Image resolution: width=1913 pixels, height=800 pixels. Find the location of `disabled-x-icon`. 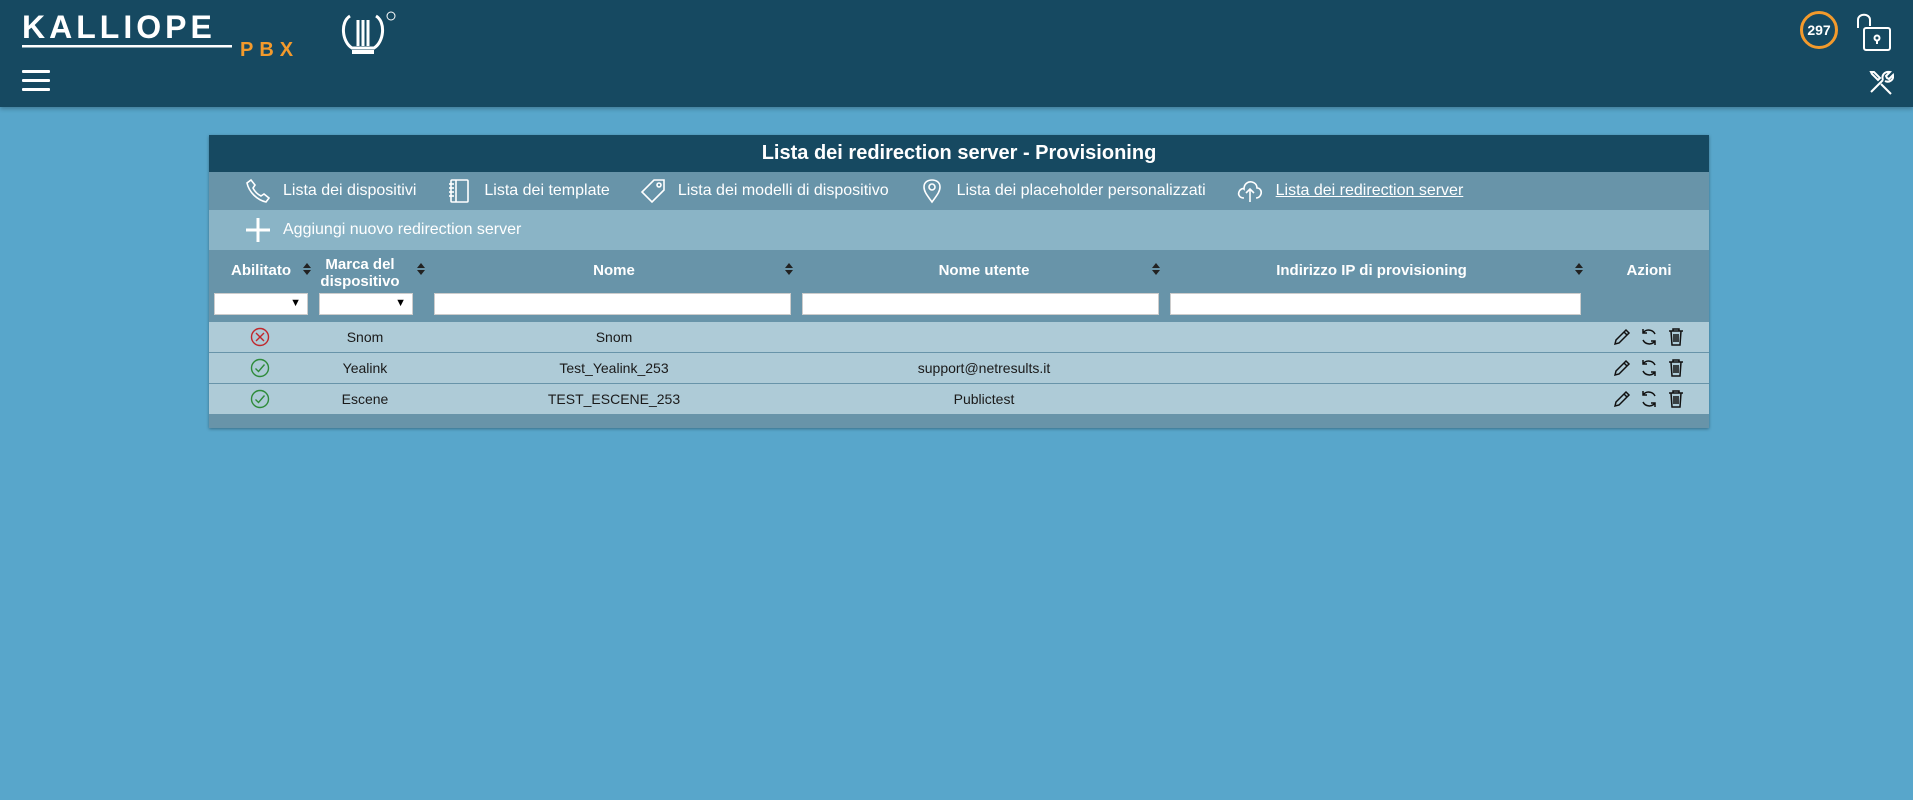

disabled-x-icon is located at coordinates (260, 337).